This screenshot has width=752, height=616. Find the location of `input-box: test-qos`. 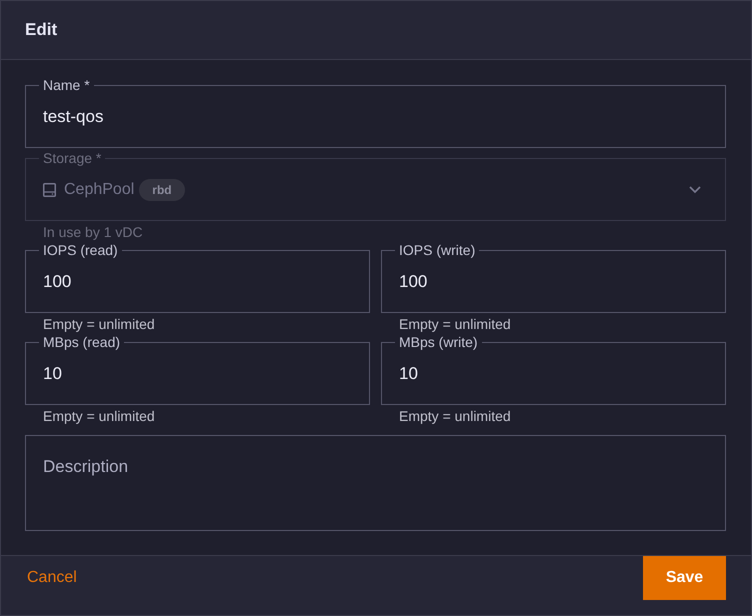

input-box: test-qos is located at coordinates (375, 117).